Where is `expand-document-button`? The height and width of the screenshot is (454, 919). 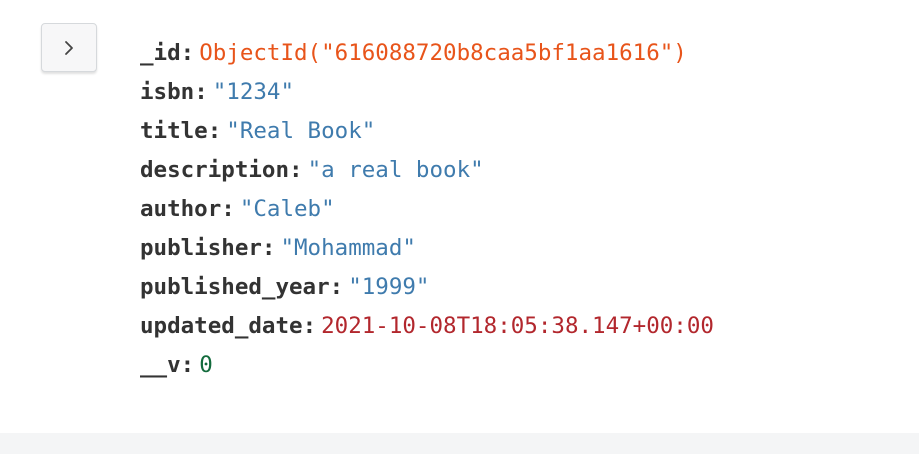
expand-document-button is located at coordinates (69, 47).